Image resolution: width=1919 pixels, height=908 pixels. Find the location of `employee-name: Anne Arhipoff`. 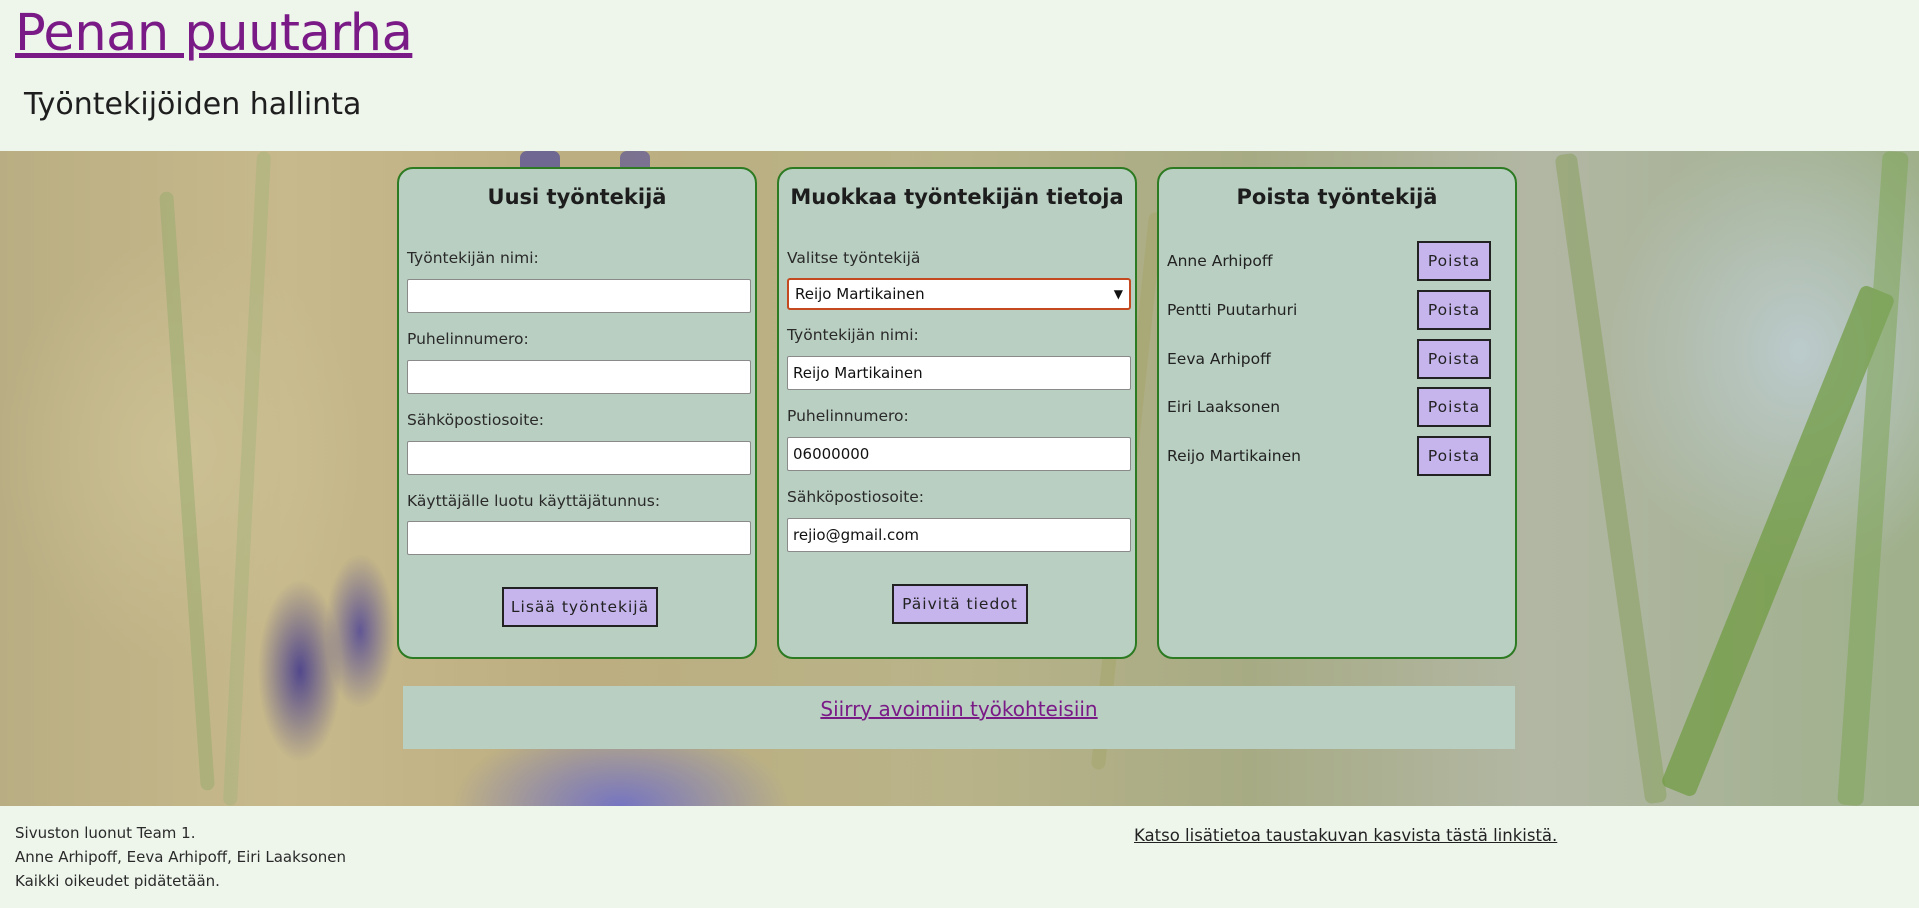

employee-name: Anne Arhipoff is located at coordinates (1220, 261).